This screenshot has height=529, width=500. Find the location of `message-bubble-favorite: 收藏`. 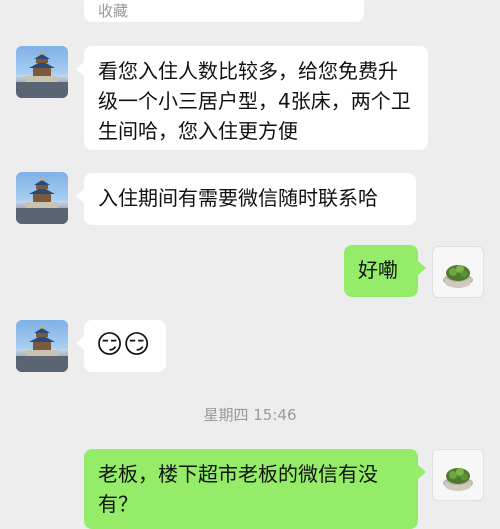

message-bubble-favorite: 收藏 is located at coordinates (224, 11).